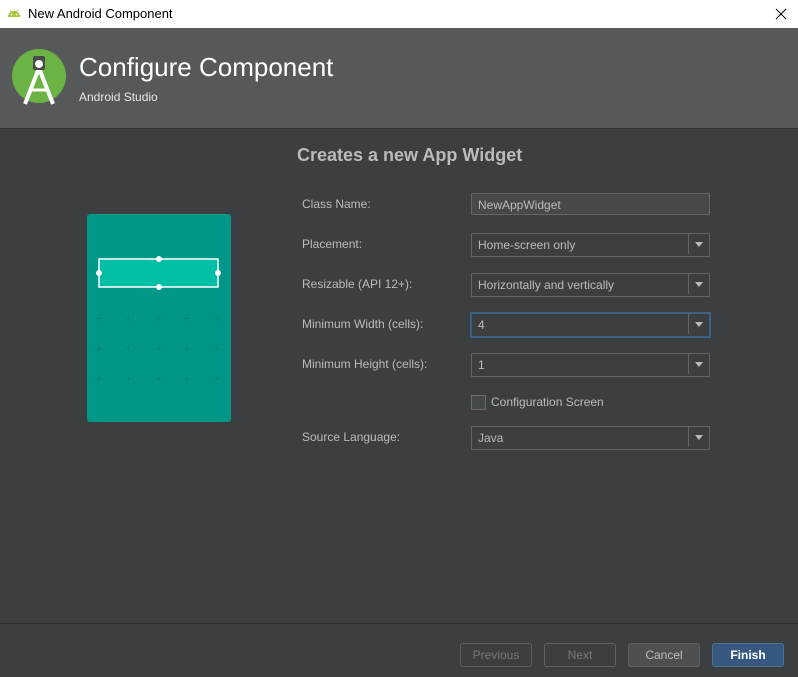  What do you see at coordinates (14, 13) in the screenshot?
I see `android-icon` at bounding box center [14, 13].